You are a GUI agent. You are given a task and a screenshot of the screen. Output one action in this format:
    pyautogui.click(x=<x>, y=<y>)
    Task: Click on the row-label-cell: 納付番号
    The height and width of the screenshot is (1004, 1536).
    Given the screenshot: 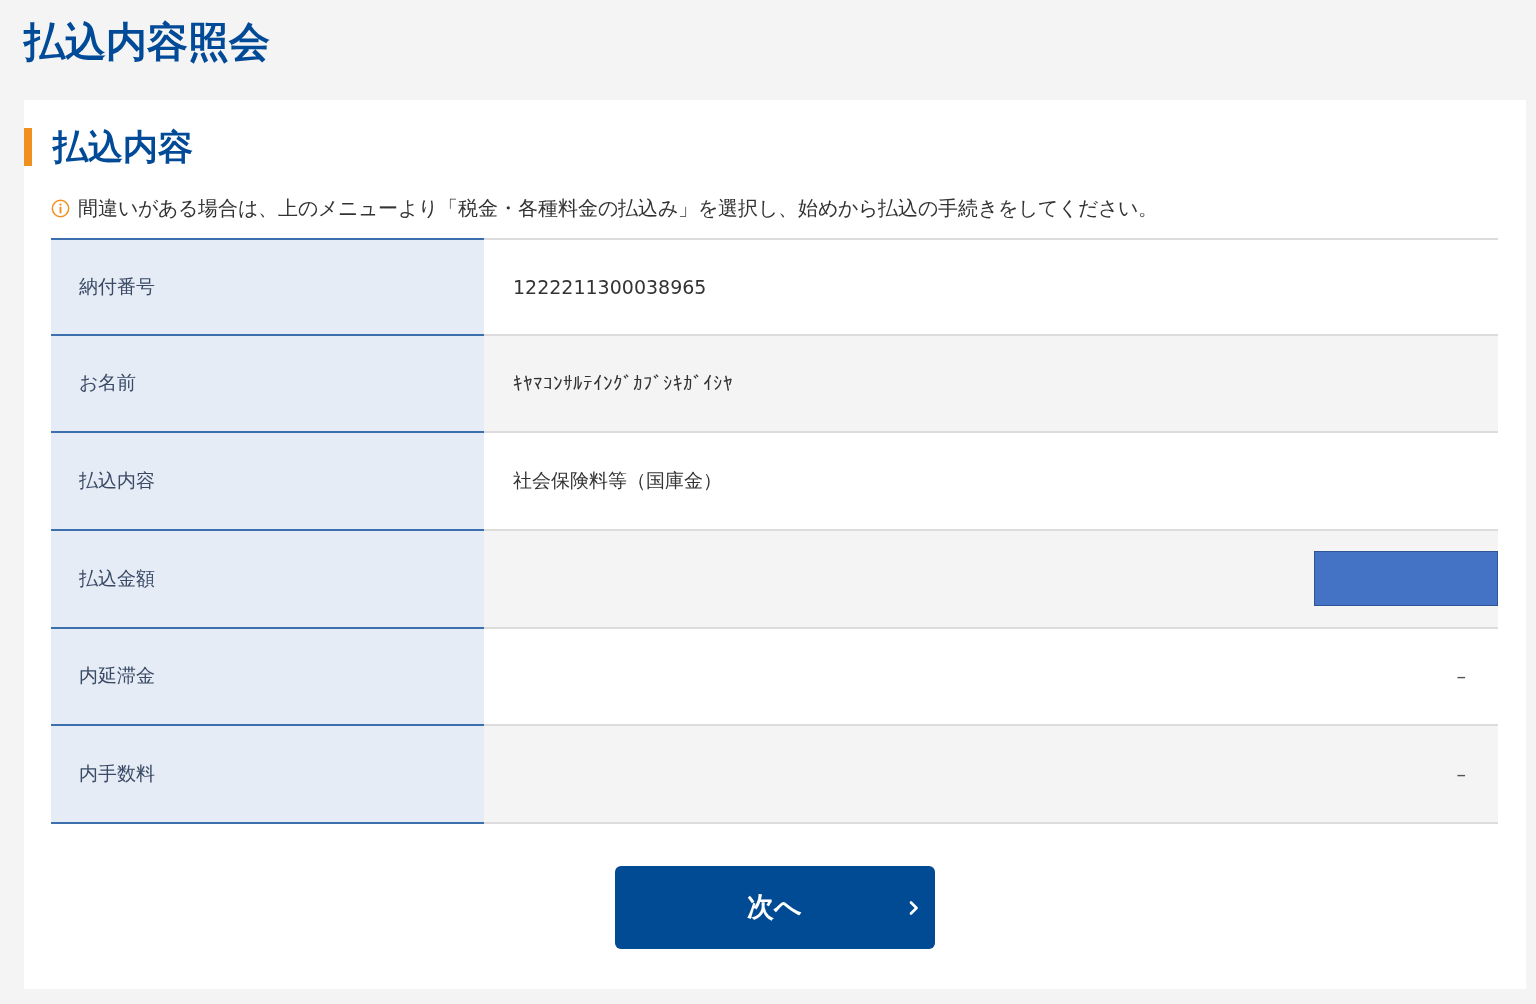 What is the action you would take?
    pyautogui.click(x=267, y=287)
    